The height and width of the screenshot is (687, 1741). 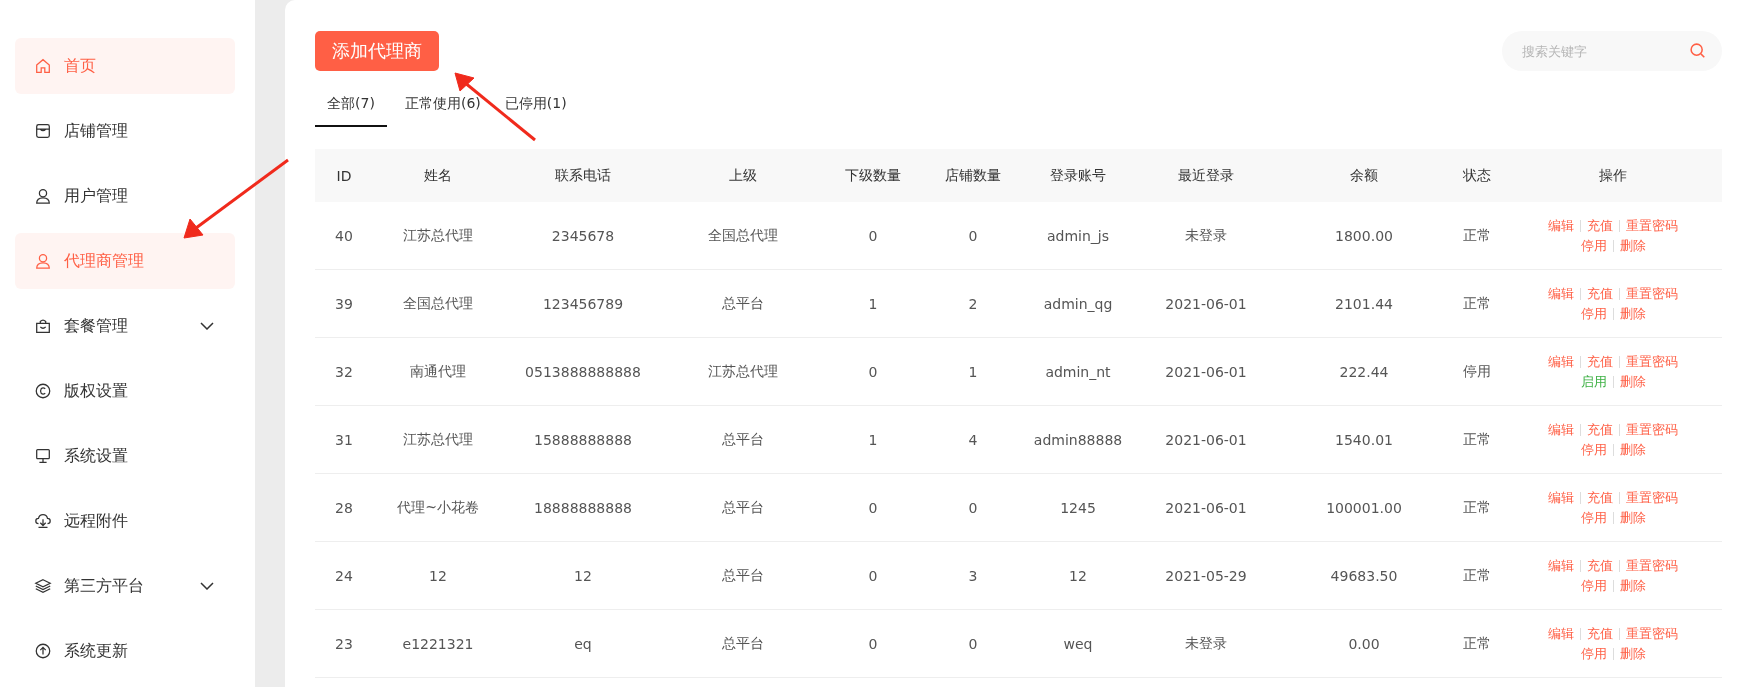 I want to click on sidebar-item: 代理商管理, so click(x=125, y=261).